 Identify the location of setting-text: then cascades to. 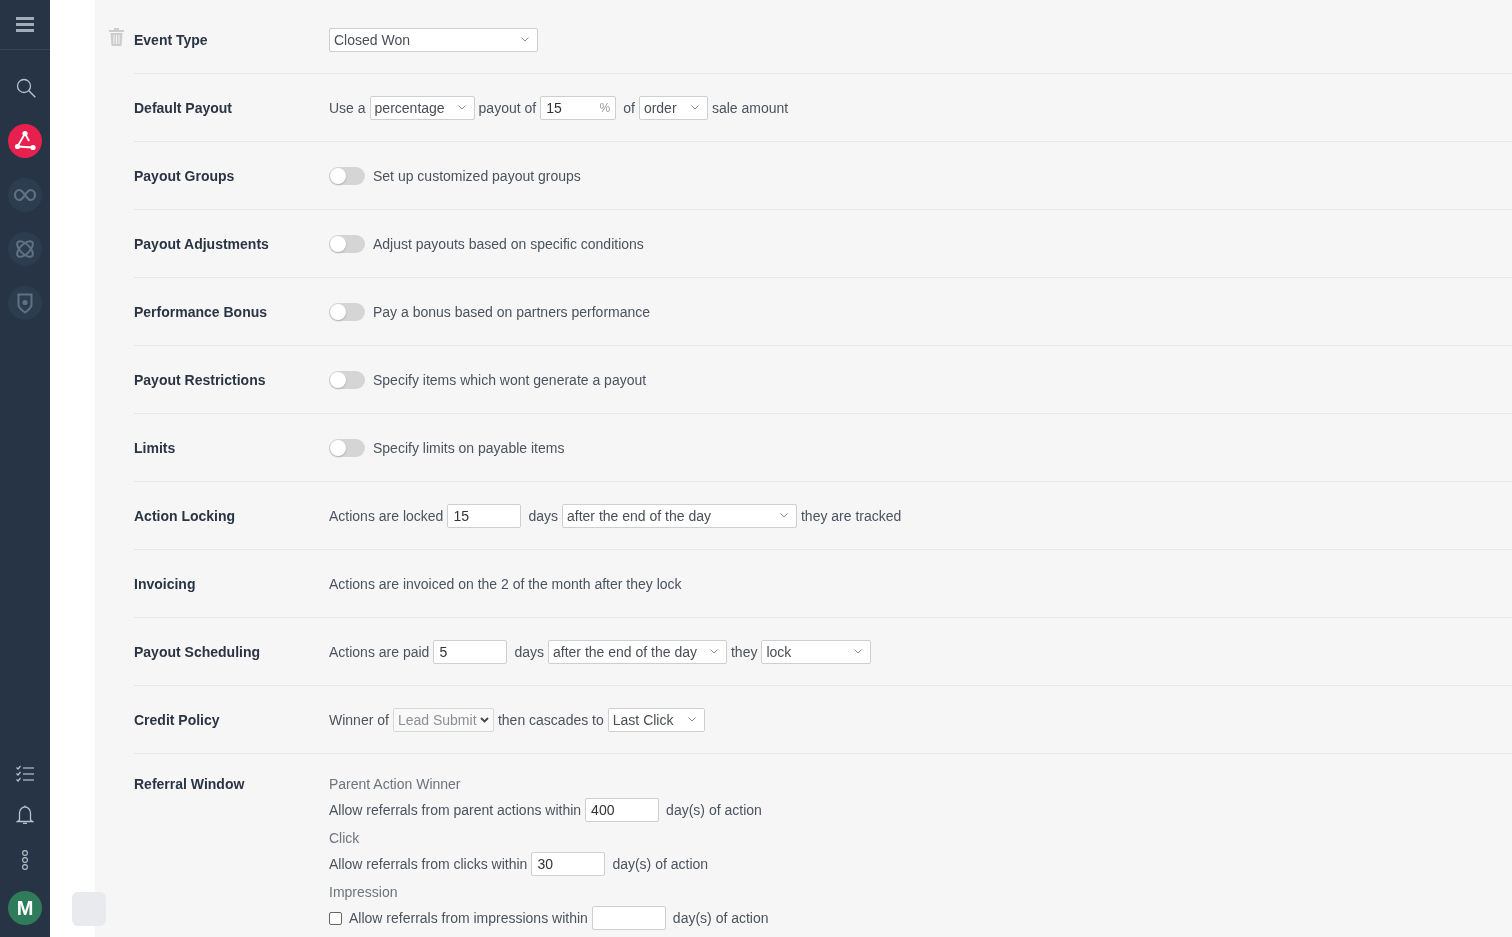
(550, 719).